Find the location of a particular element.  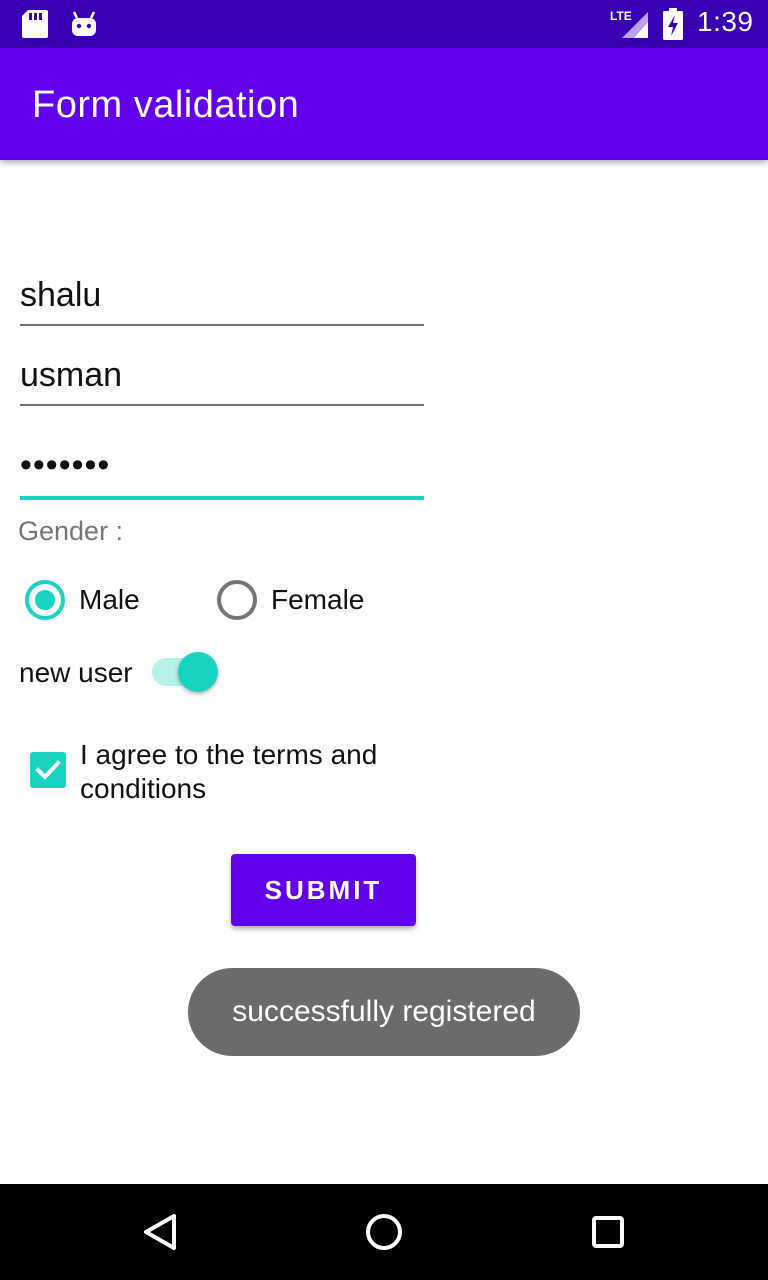

checkmark-icon is located at coordinates (48, 770).